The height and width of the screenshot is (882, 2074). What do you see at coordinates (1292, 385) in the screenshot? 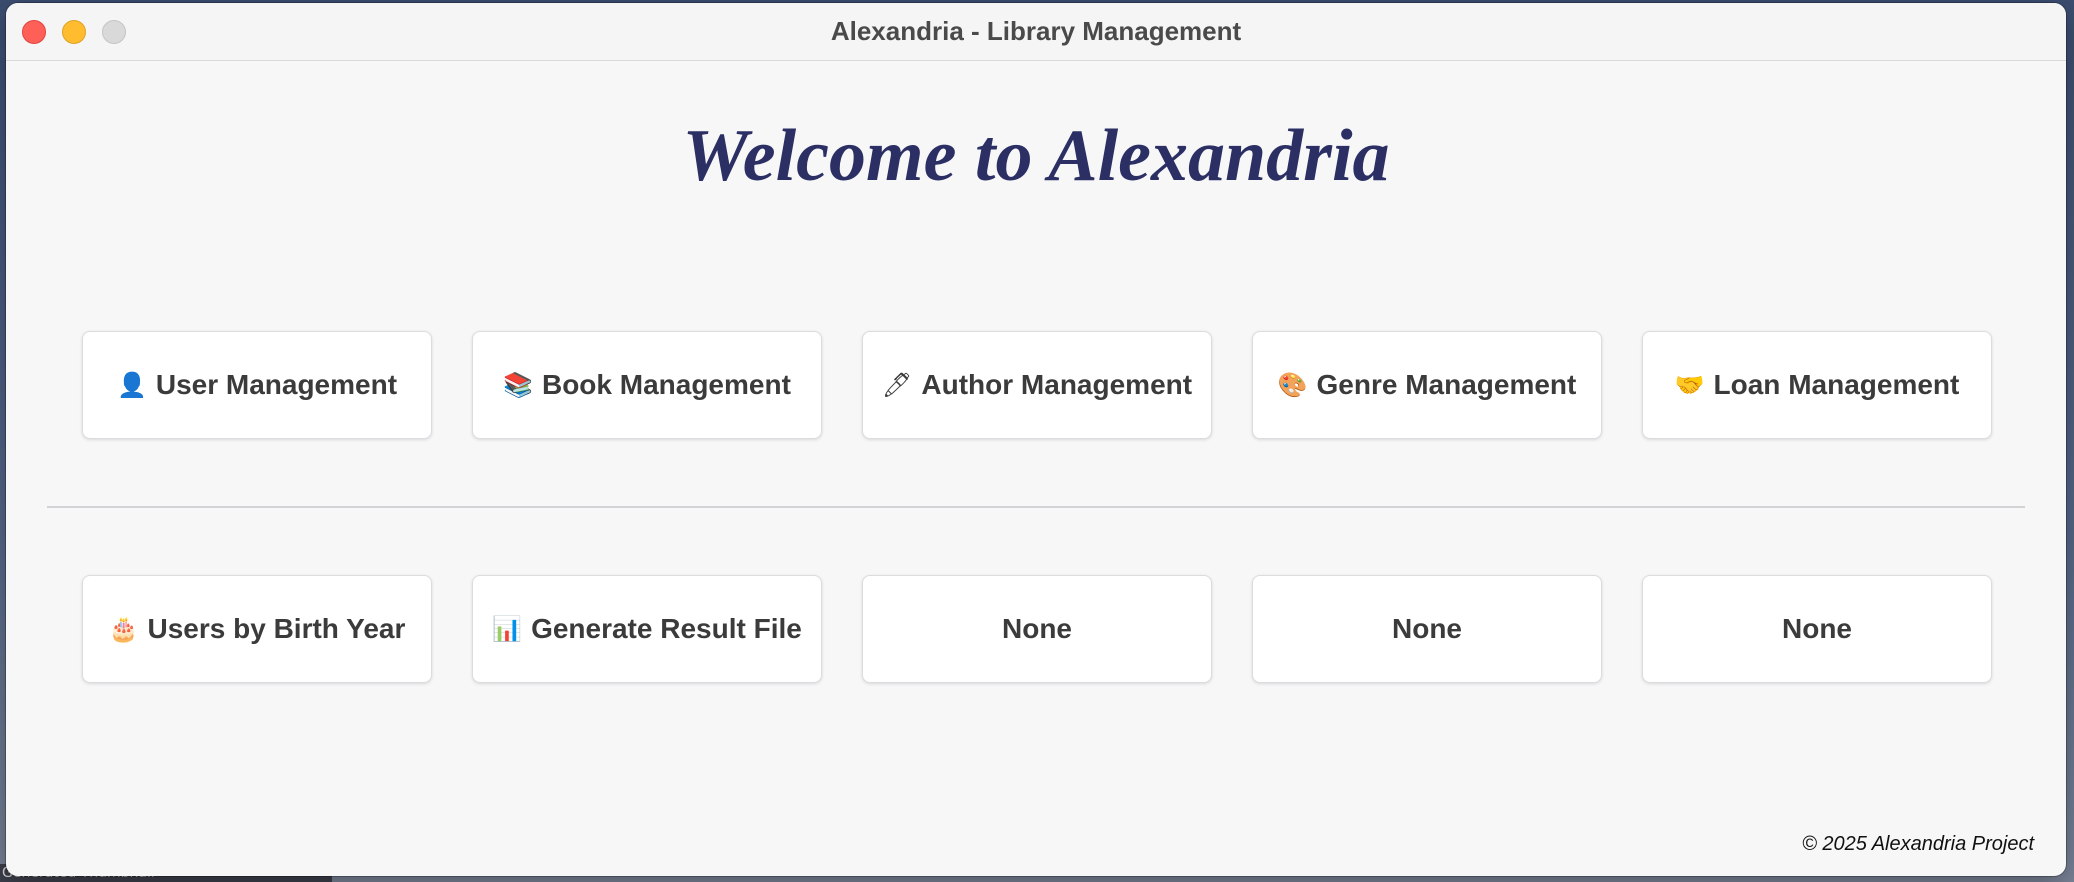
I see `palette-icon: 🎨` at bounding box center [1292, 385].